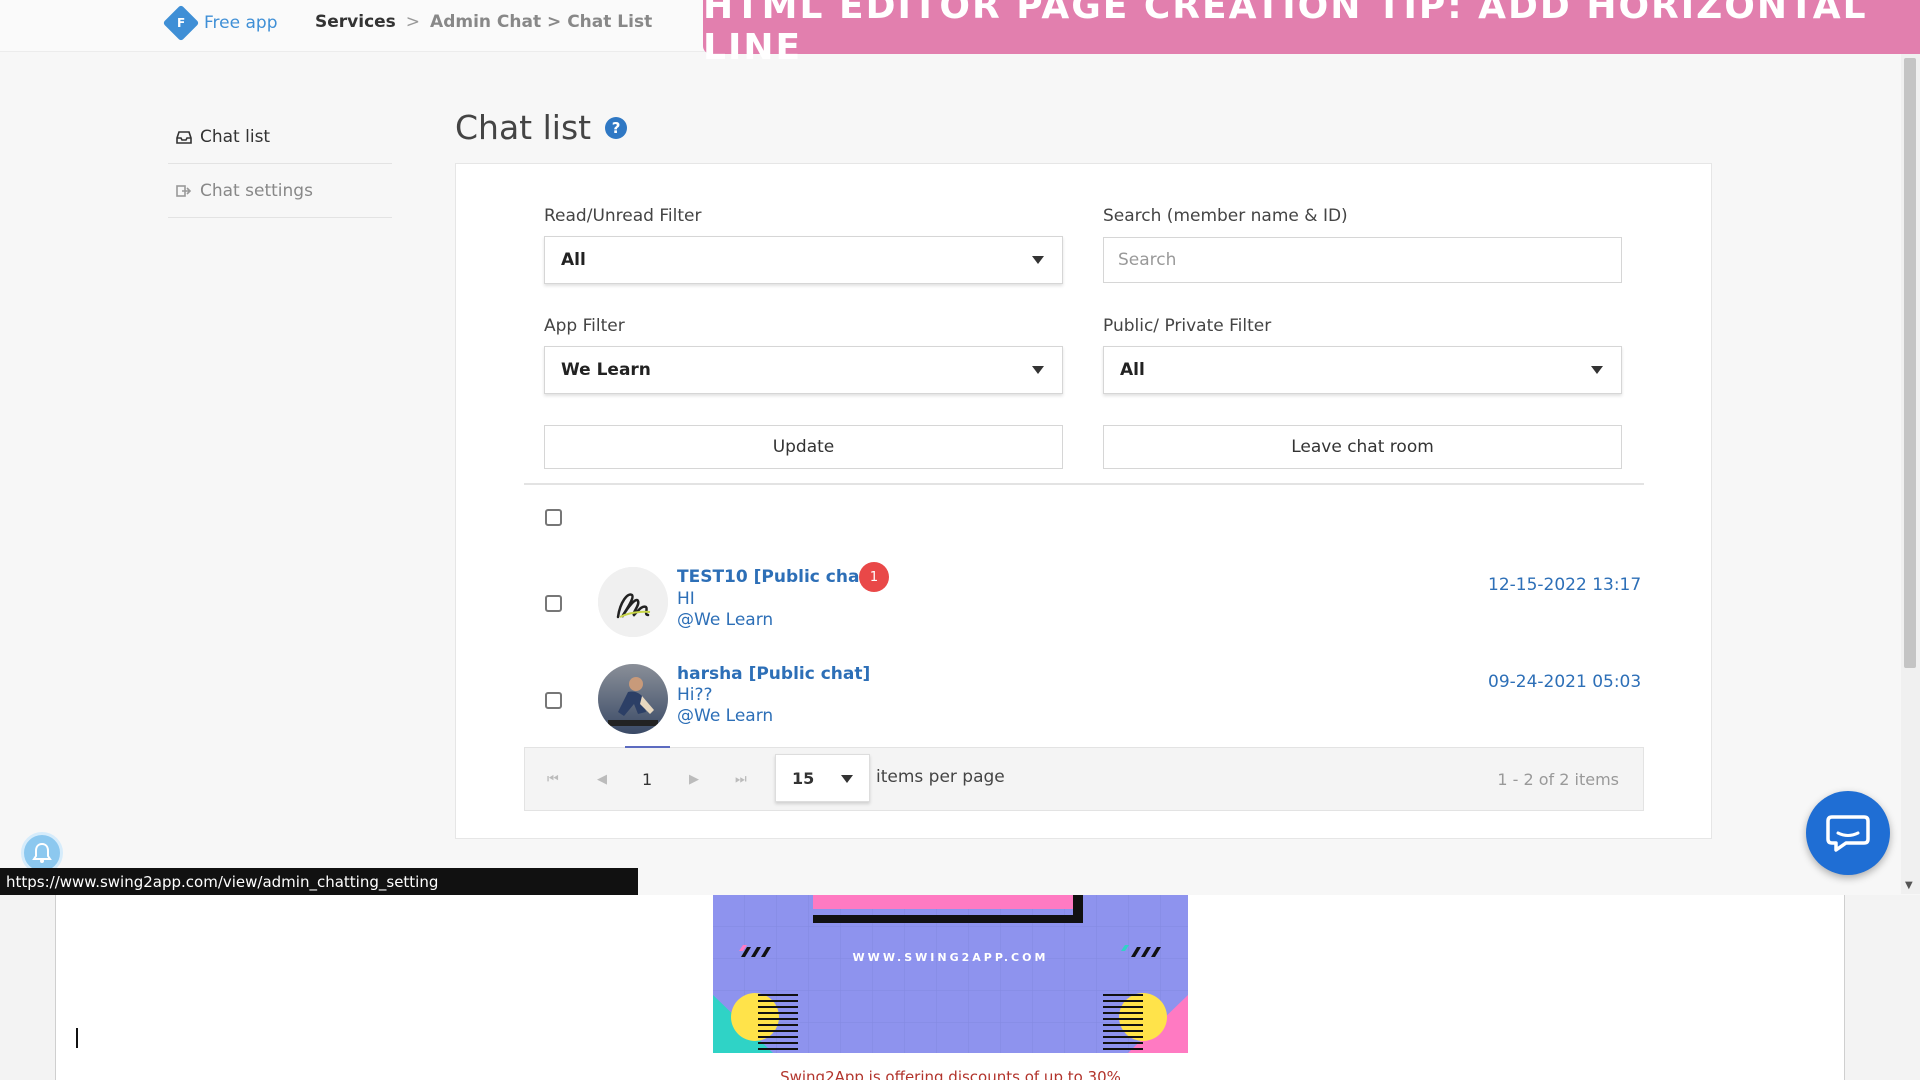 This screenshot has height=1080, width=1920. Describe the element at coordinates (240, 23) in the screenshot. I see `app-name: Free app` at that location.